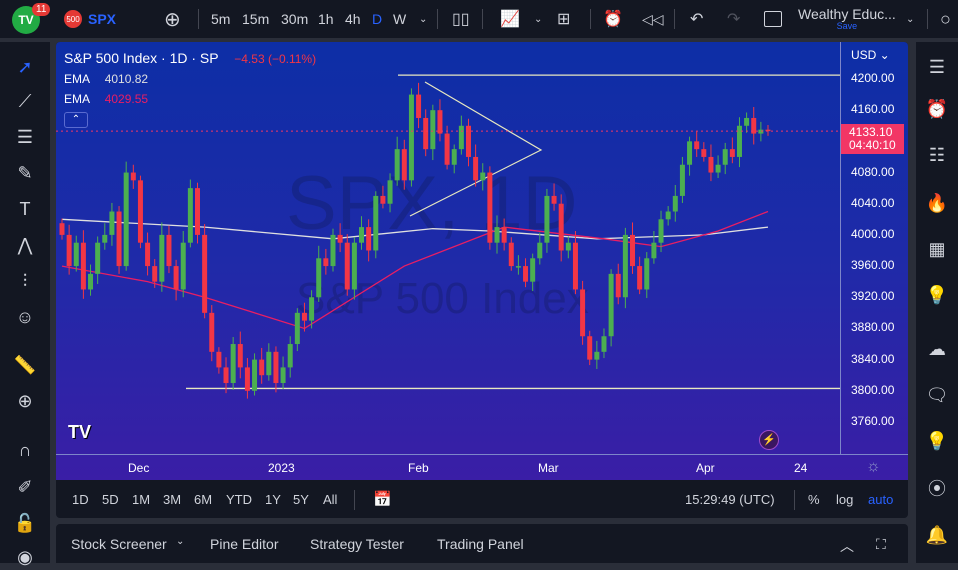 This screenshot has width=958, height=570. I want to click on tab-pine-editor: Pine Editor, so click(244, 544).